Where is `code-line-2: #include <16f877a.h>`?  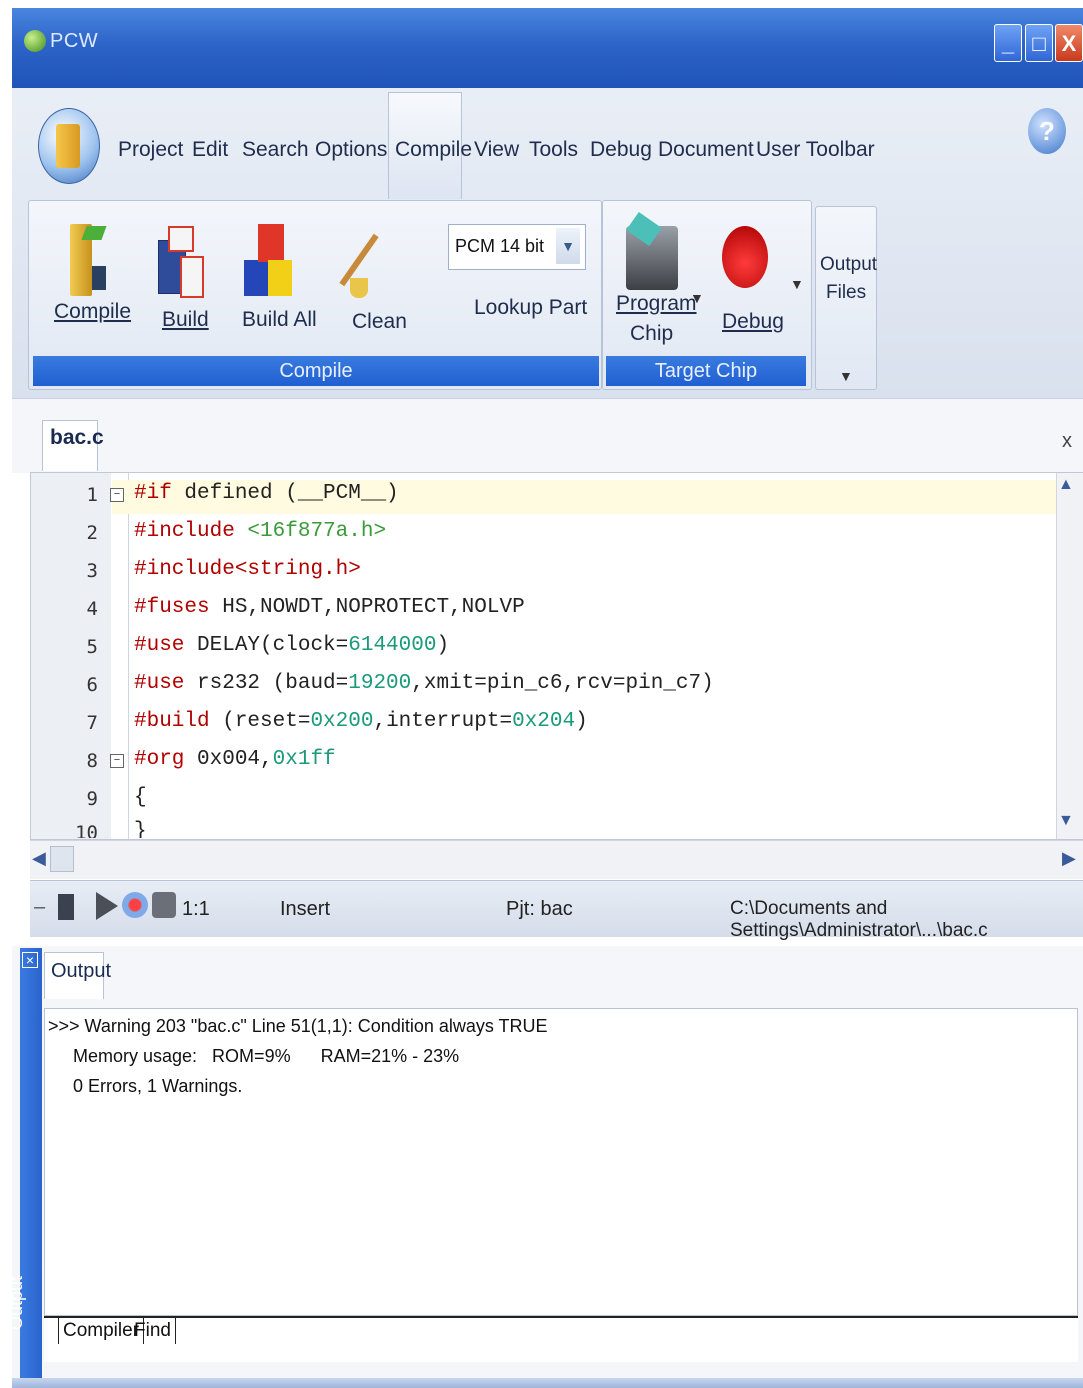 code-line-2: #include <16f877a.h> is located at coordinates (260, 531).